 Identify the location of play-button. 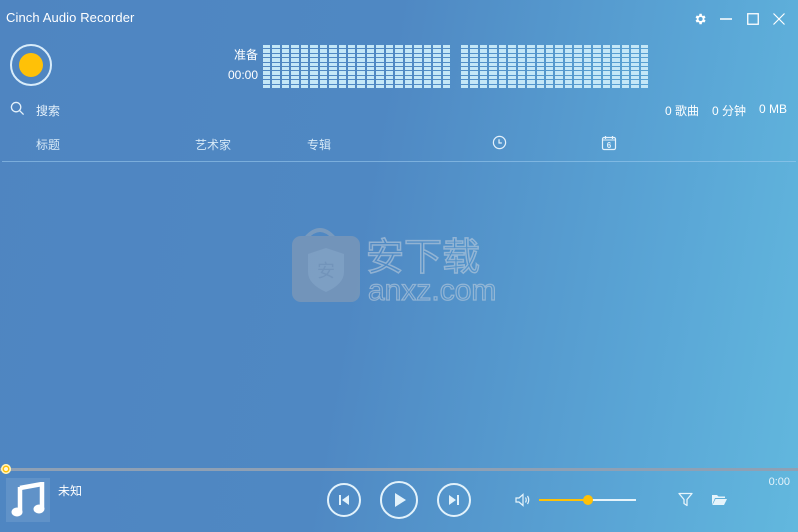
(399, 500).